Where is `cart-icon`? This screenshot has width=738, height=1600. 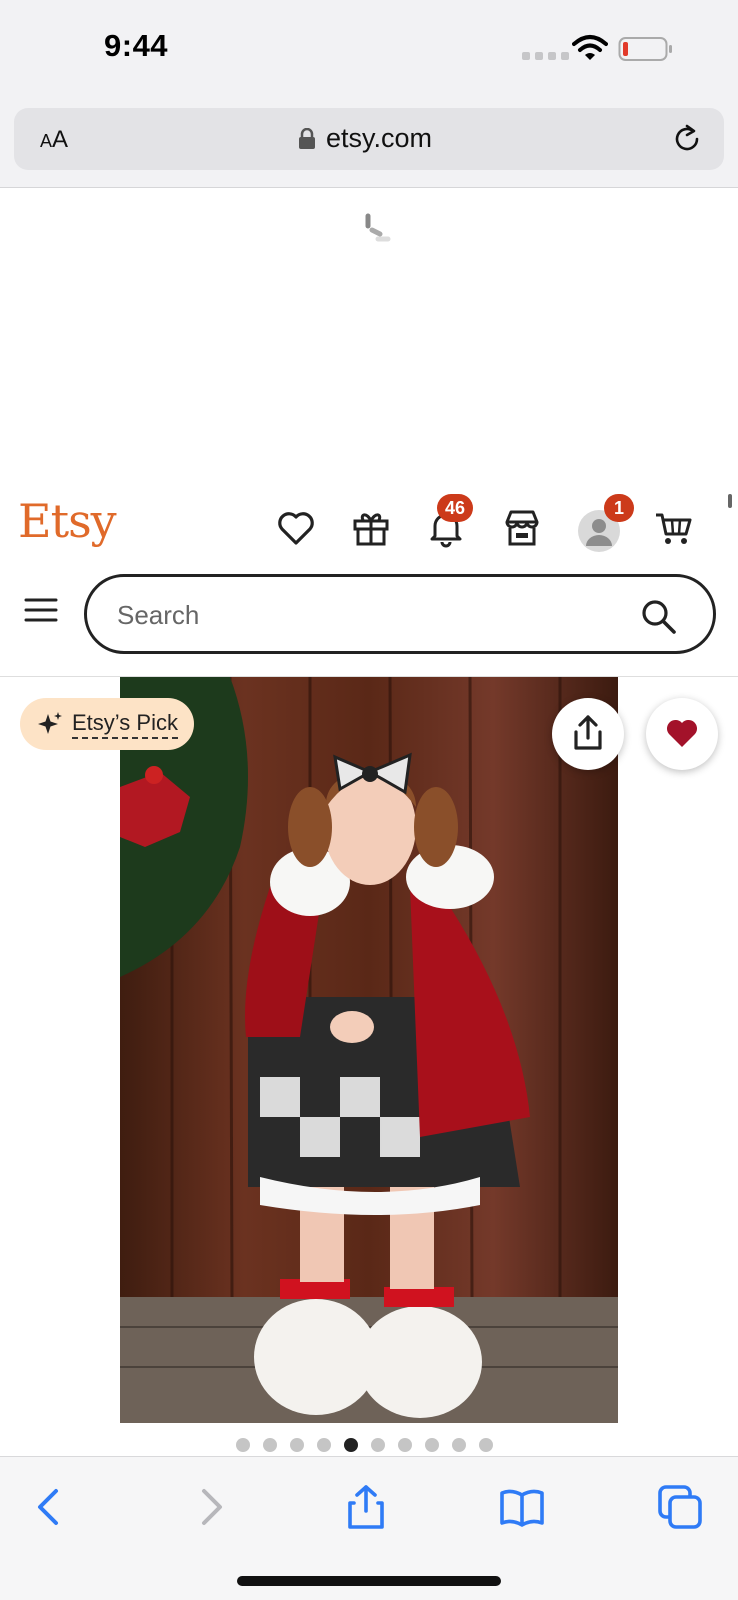
cart-icon is located at coordinates (674, 528).